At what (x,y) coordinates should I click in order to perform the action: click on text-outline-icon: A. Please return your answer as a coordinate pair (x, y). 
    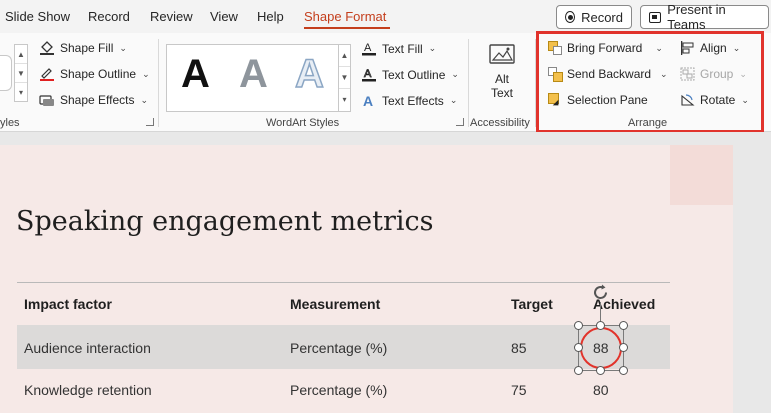
    Looking at the image, I should click on (369, 75).